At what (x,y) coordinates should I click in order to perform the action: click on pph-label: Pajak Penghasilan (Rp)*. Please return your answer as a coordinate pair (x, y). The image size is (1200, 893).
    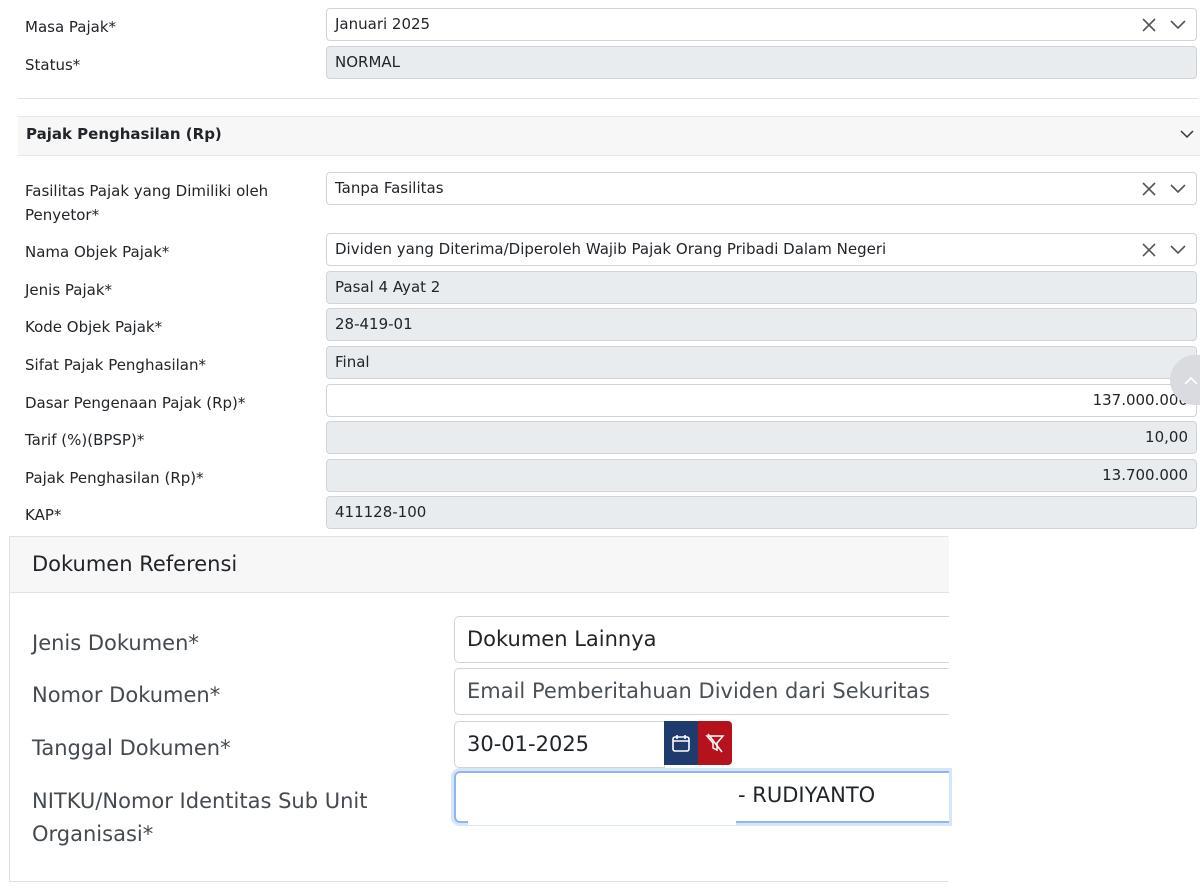
    Looking at the image, I should click on (114, 478).